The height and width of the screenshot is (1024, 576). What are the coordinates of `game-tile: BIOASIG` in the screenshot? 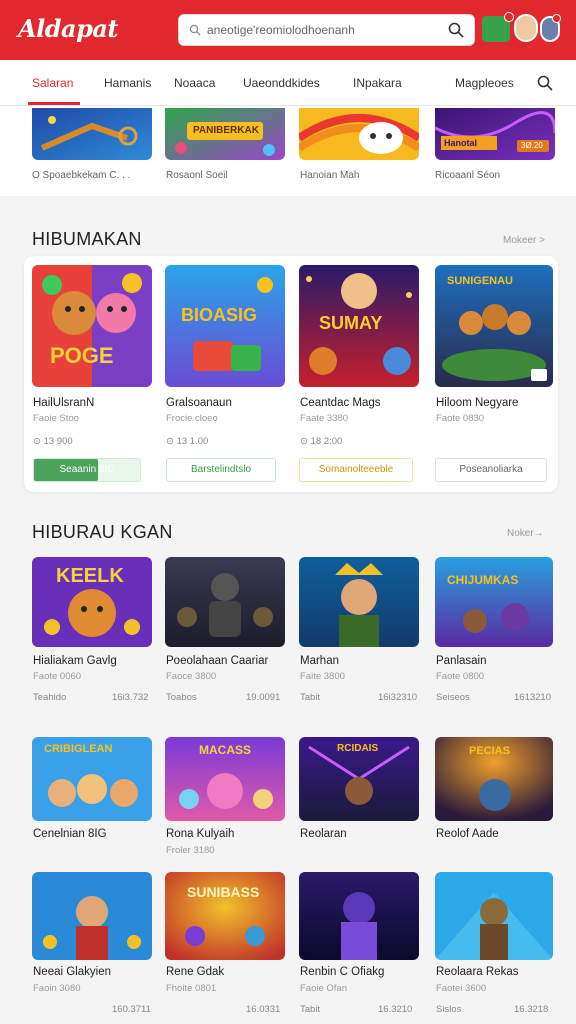 It's located at (225, 326).